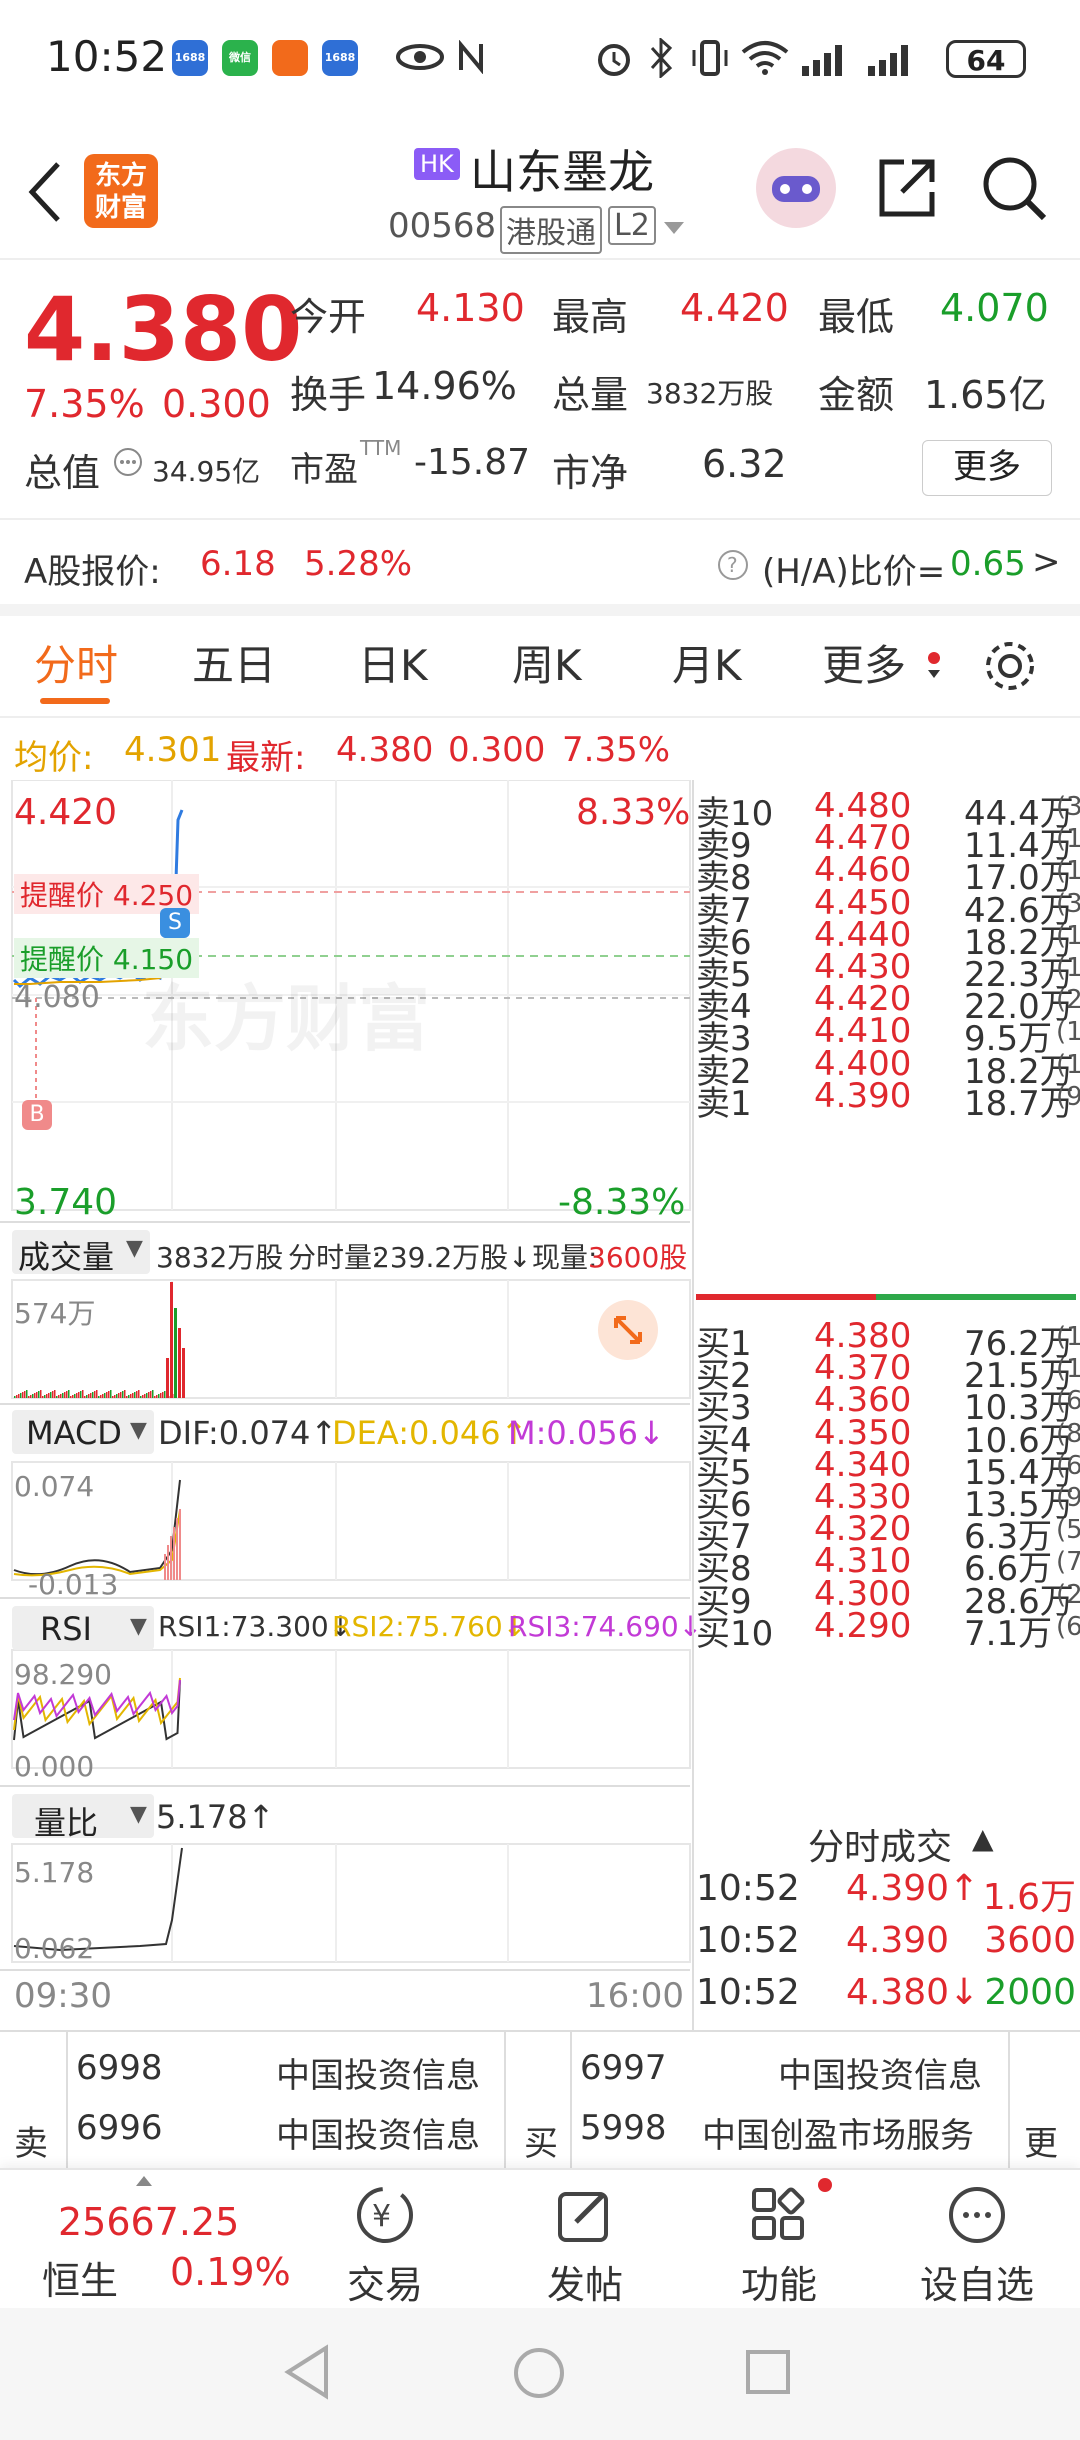 The width and height of the screenshot is (1080, 2440). What do you see at coordinates (44, 192) in the screenshot?
I see `back-icon` at bounding box center [44, 192].